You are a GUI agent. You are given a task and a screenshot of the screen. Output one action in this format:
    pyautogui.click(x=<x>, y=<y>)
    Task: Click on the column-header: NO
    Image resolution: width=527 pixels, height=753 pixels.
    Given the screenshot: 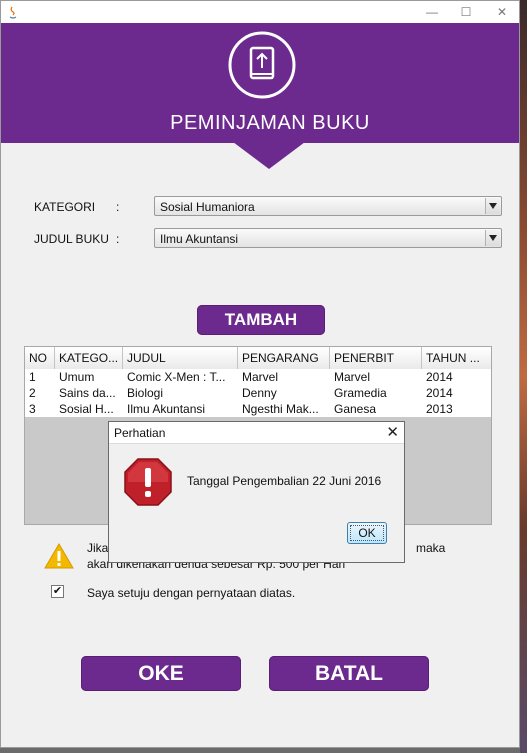 What is the action you would take?
    pyautogui.click(x=40, y=358)
    